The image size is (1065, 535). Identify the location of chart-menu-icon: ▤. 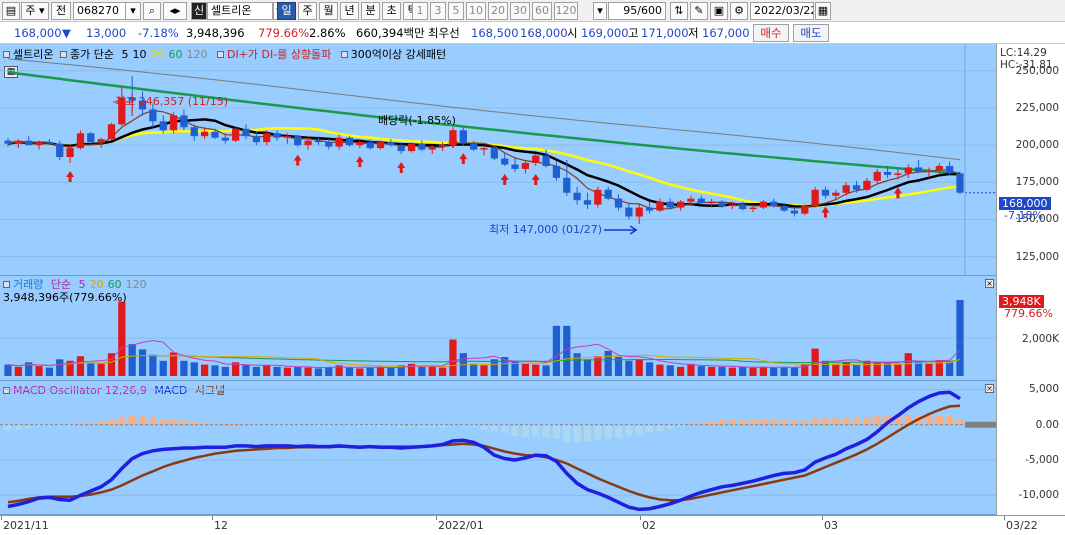
(11, 11).